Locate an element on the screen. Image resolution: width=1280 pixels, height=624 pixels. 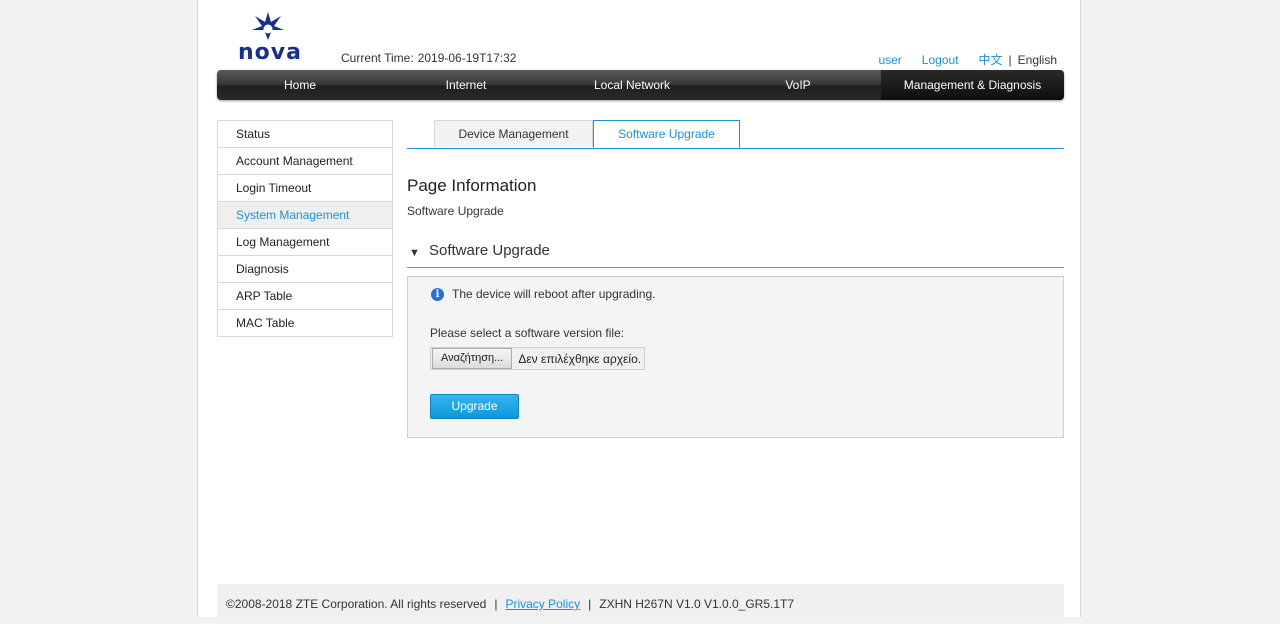
sidebar-item-login-timeout: Login Timeout is located at coordinates (305, 188).